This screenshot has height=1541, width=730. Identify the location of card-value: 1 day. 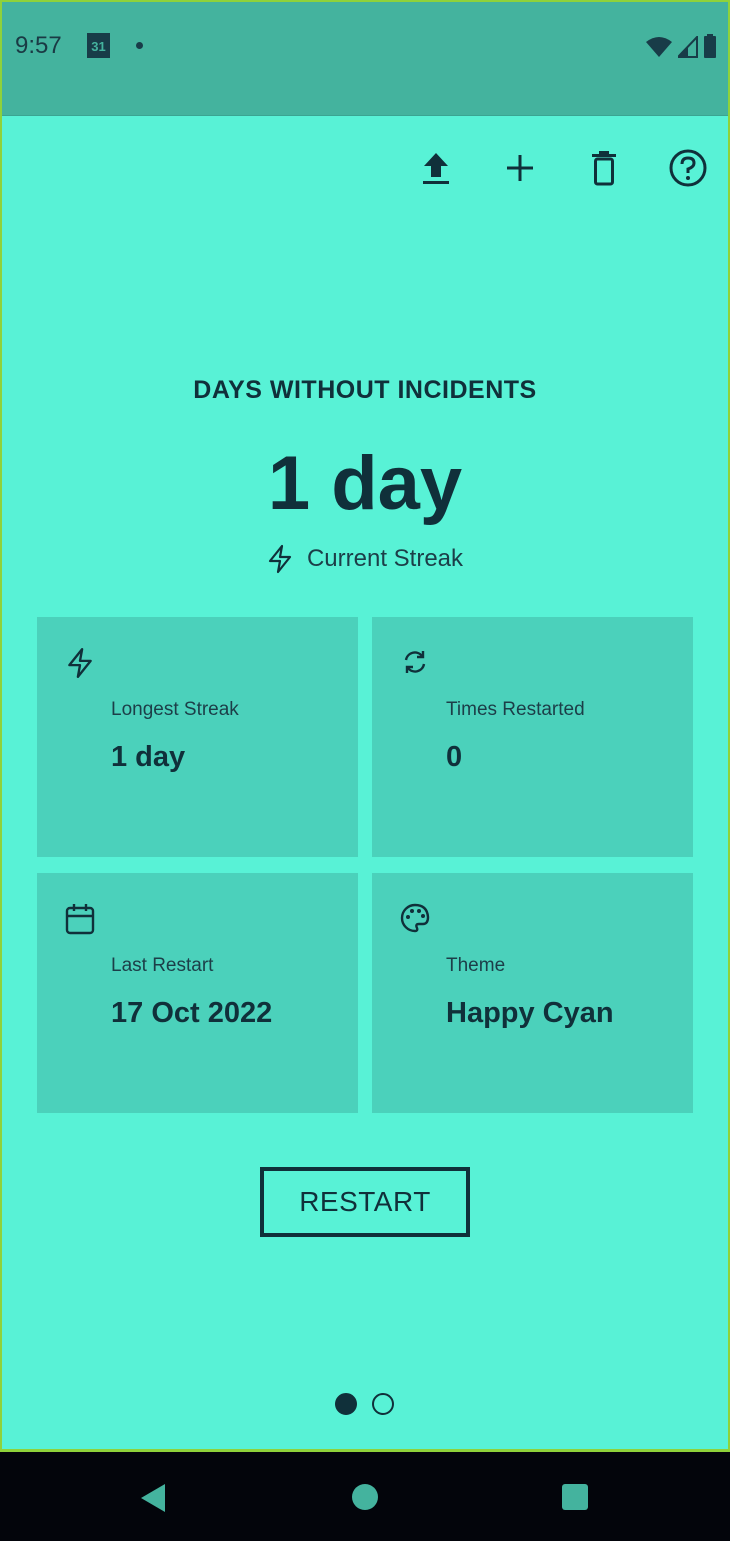
(148, 757).